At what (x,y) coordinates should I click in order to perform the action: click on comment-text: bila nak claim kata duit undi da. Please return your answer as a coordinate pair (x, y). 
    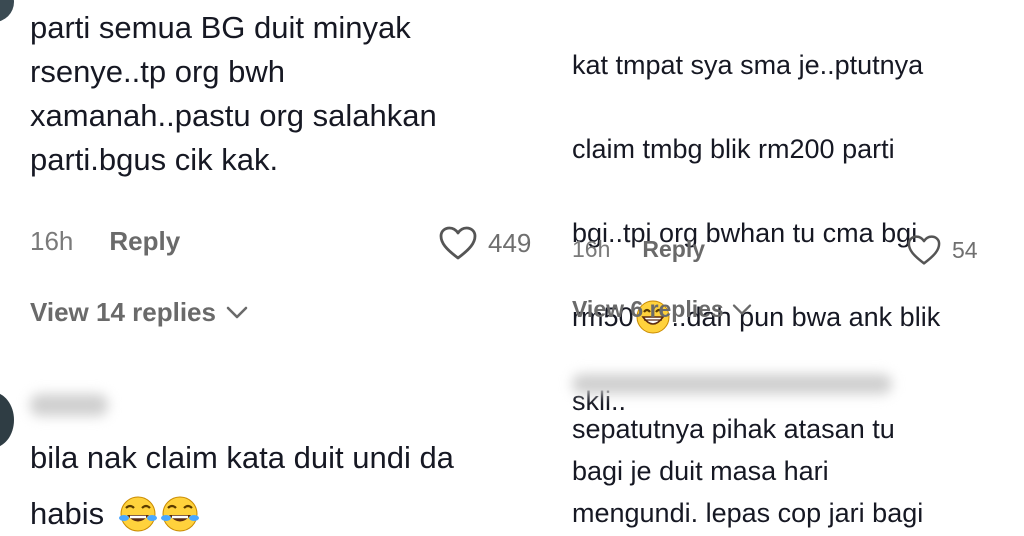
    Looking at the image, I should click on (242, 457).